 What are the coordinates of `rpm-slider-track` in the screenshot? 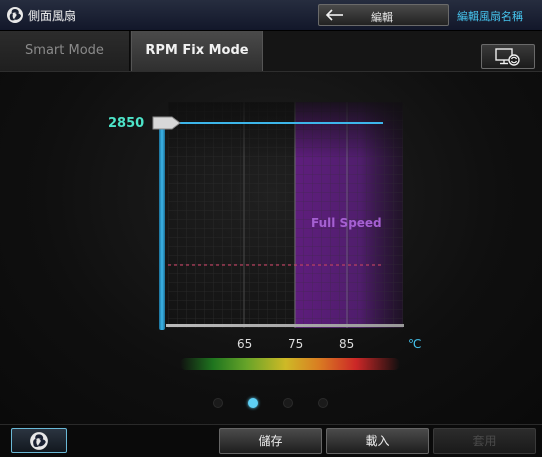 It's located at (162, 229).